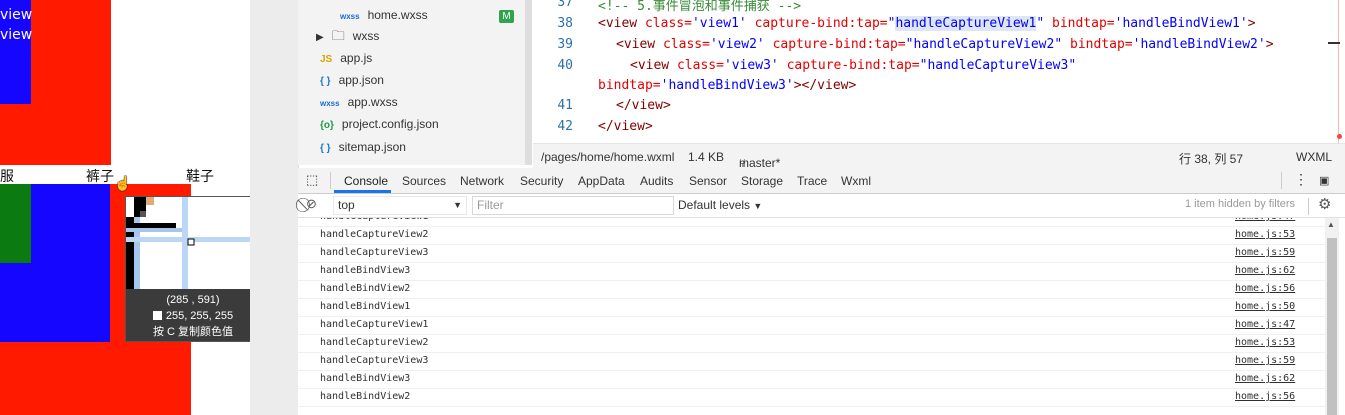 This screenshot has width=1345, height=415. What do you see at coordinates (506, 16) in the screenshot?
I see `modified-badge: M` at bounding box center [506, 16].